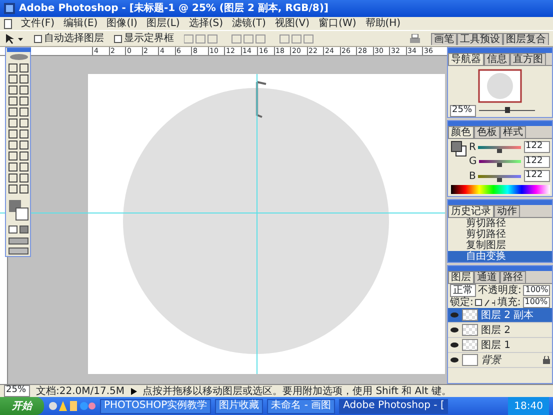 The image size is (553, 415). I want to click on window-title: Adobe Photoshop - [未标题-1 @ 25% (图层 2 副本, RGB/8)], so click(173, 8).